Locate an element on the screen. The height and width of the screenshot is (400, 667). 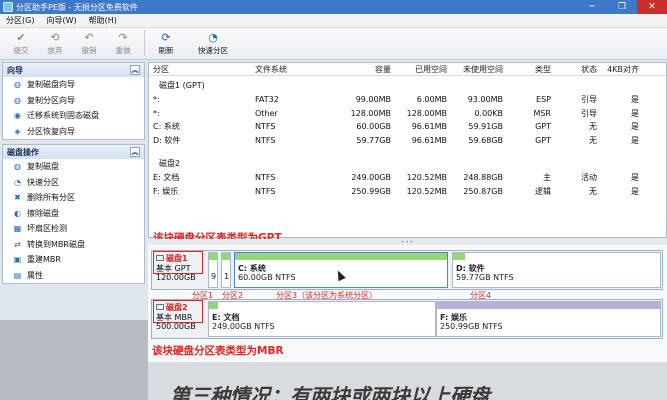
properties-icon: ▤ is located at coordinates (17, 275).